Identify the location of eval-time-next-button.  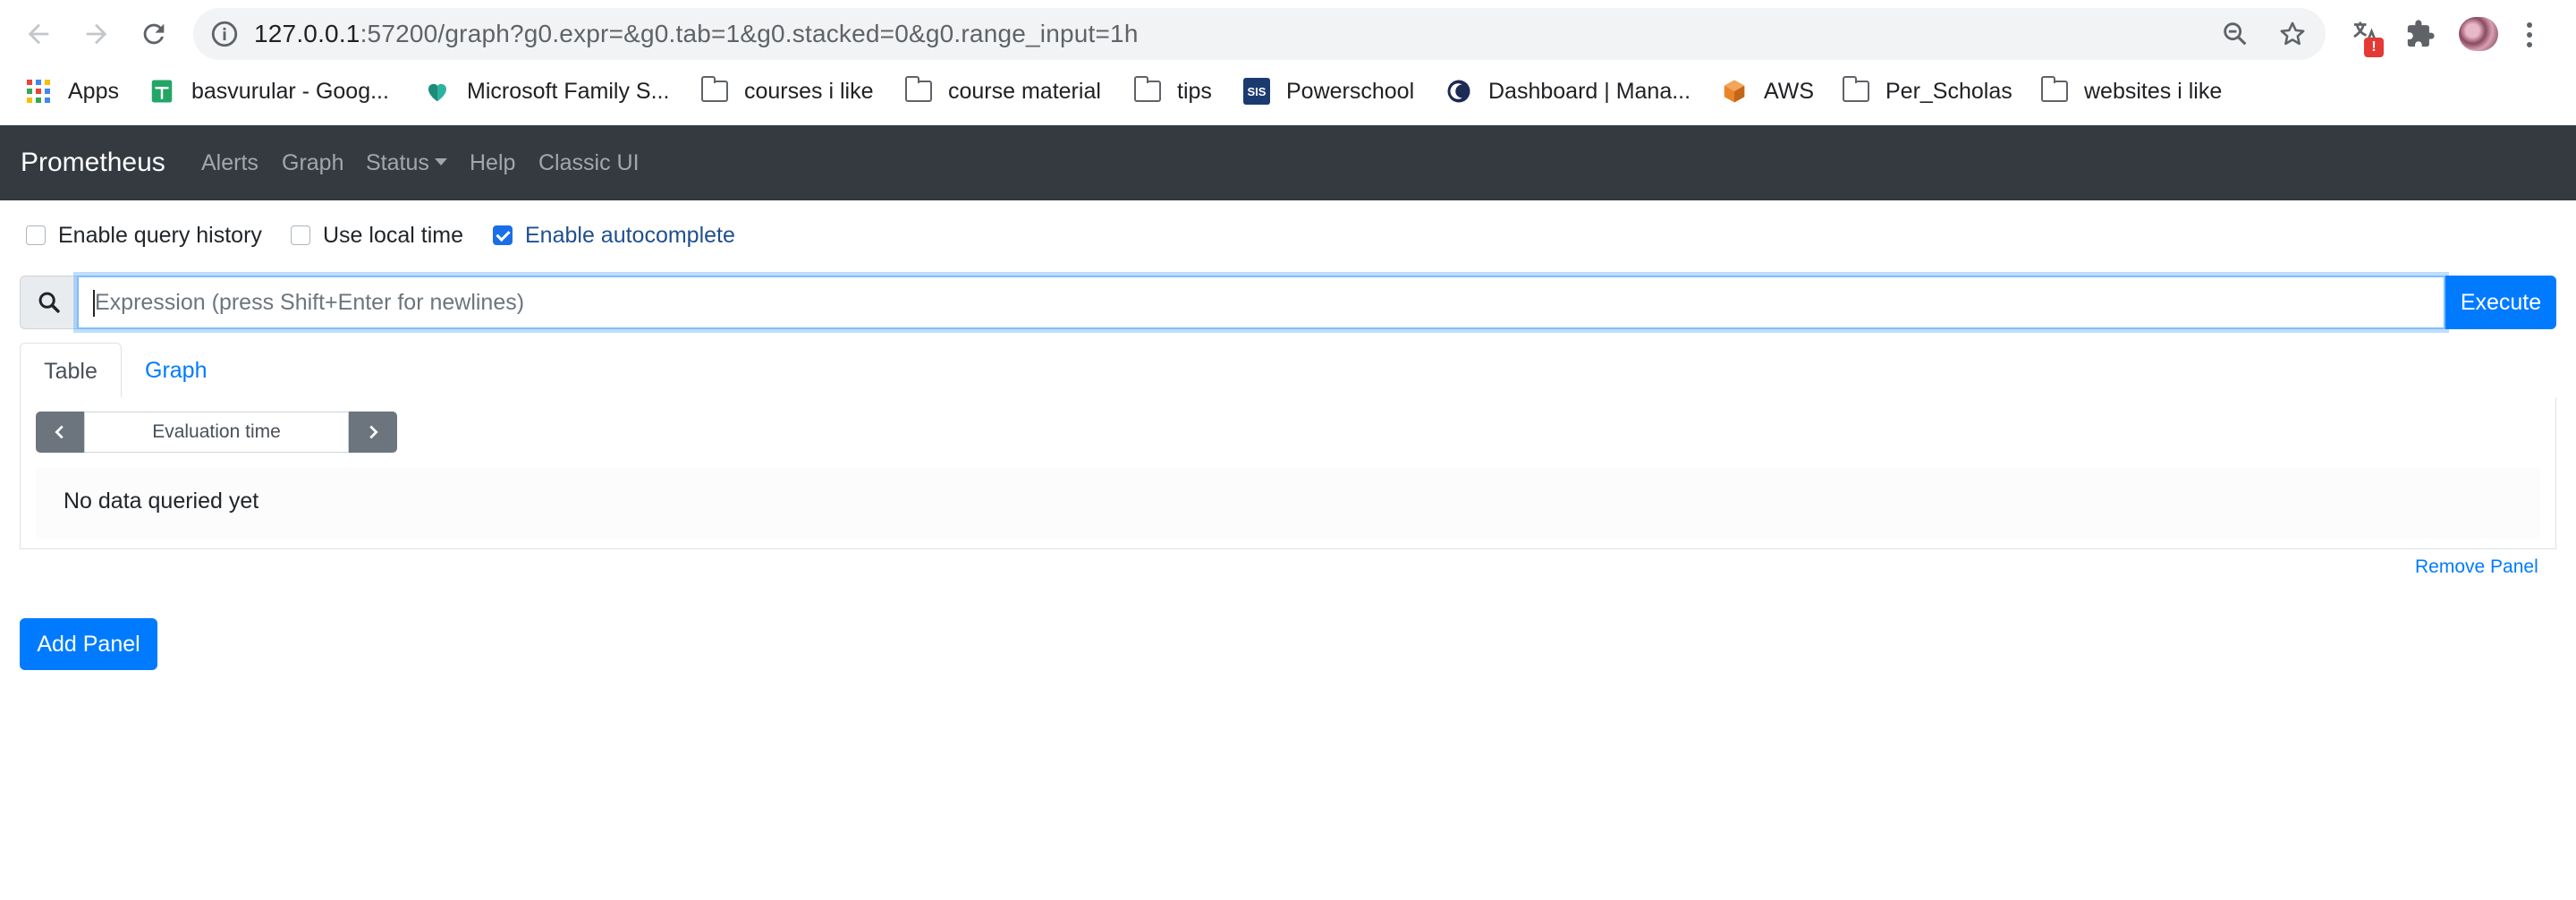
(373, 432).